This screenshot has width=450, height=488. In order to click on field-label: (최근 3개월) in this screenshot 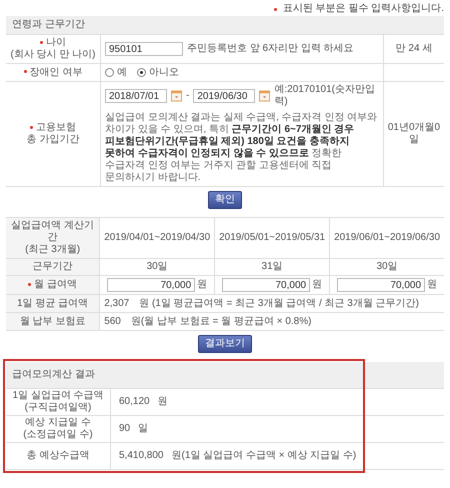, I will do `click(53, 250)`.